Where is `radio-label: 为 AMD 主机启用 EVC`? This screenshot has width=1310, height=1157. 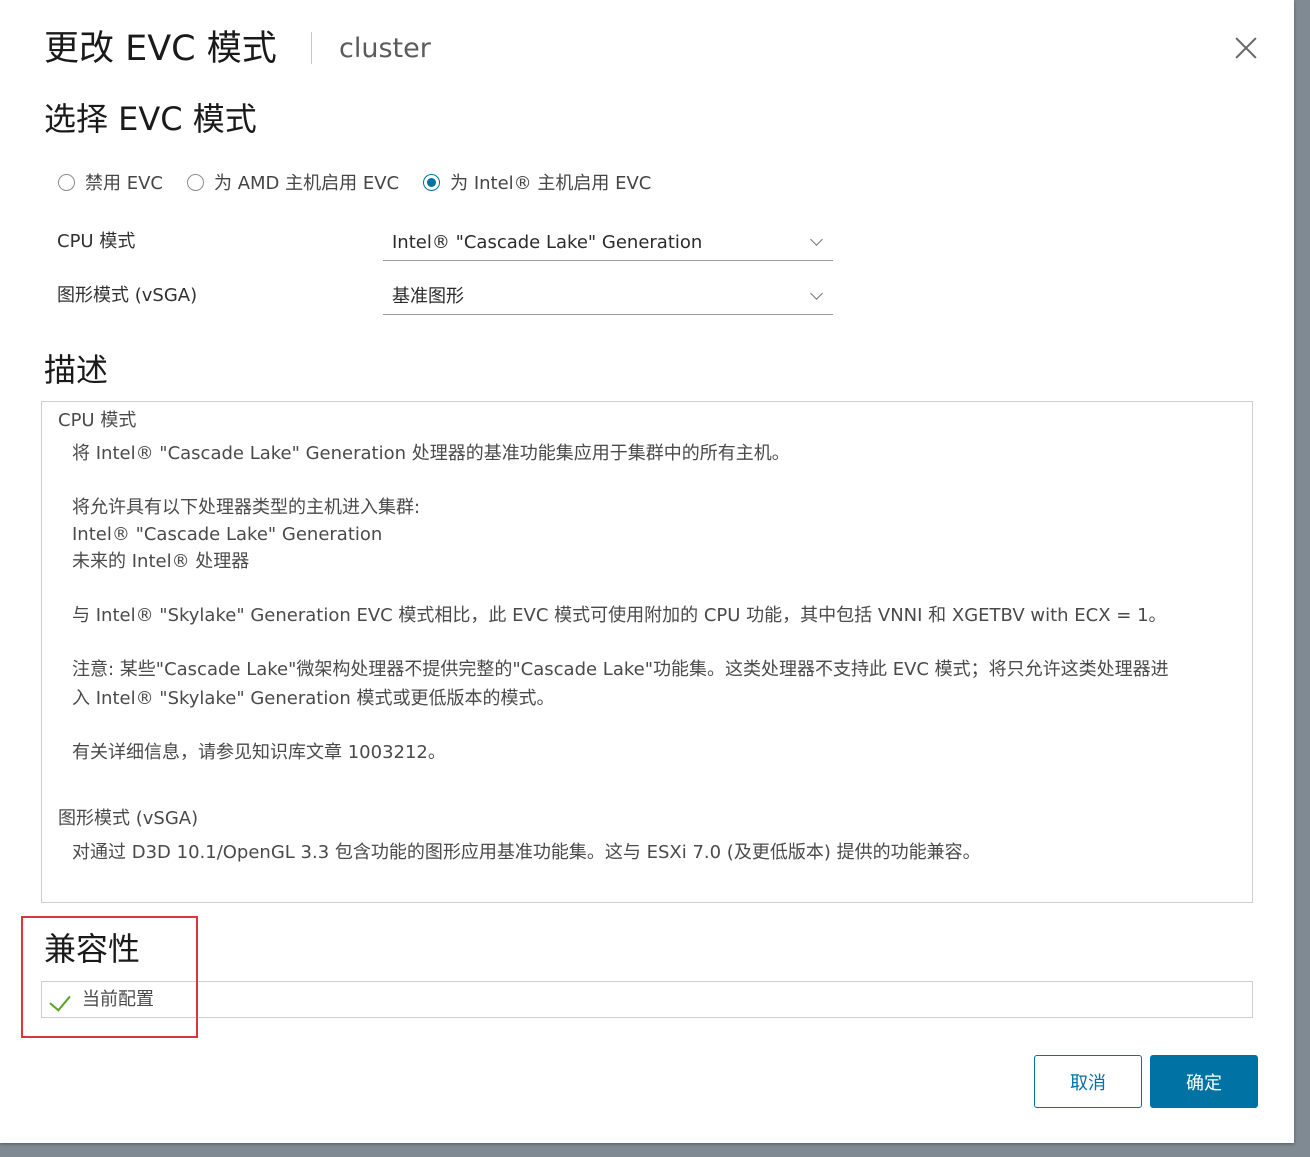
radio-label: 为 AMD 主机启用 EVC is located at coordinates (306, 183).